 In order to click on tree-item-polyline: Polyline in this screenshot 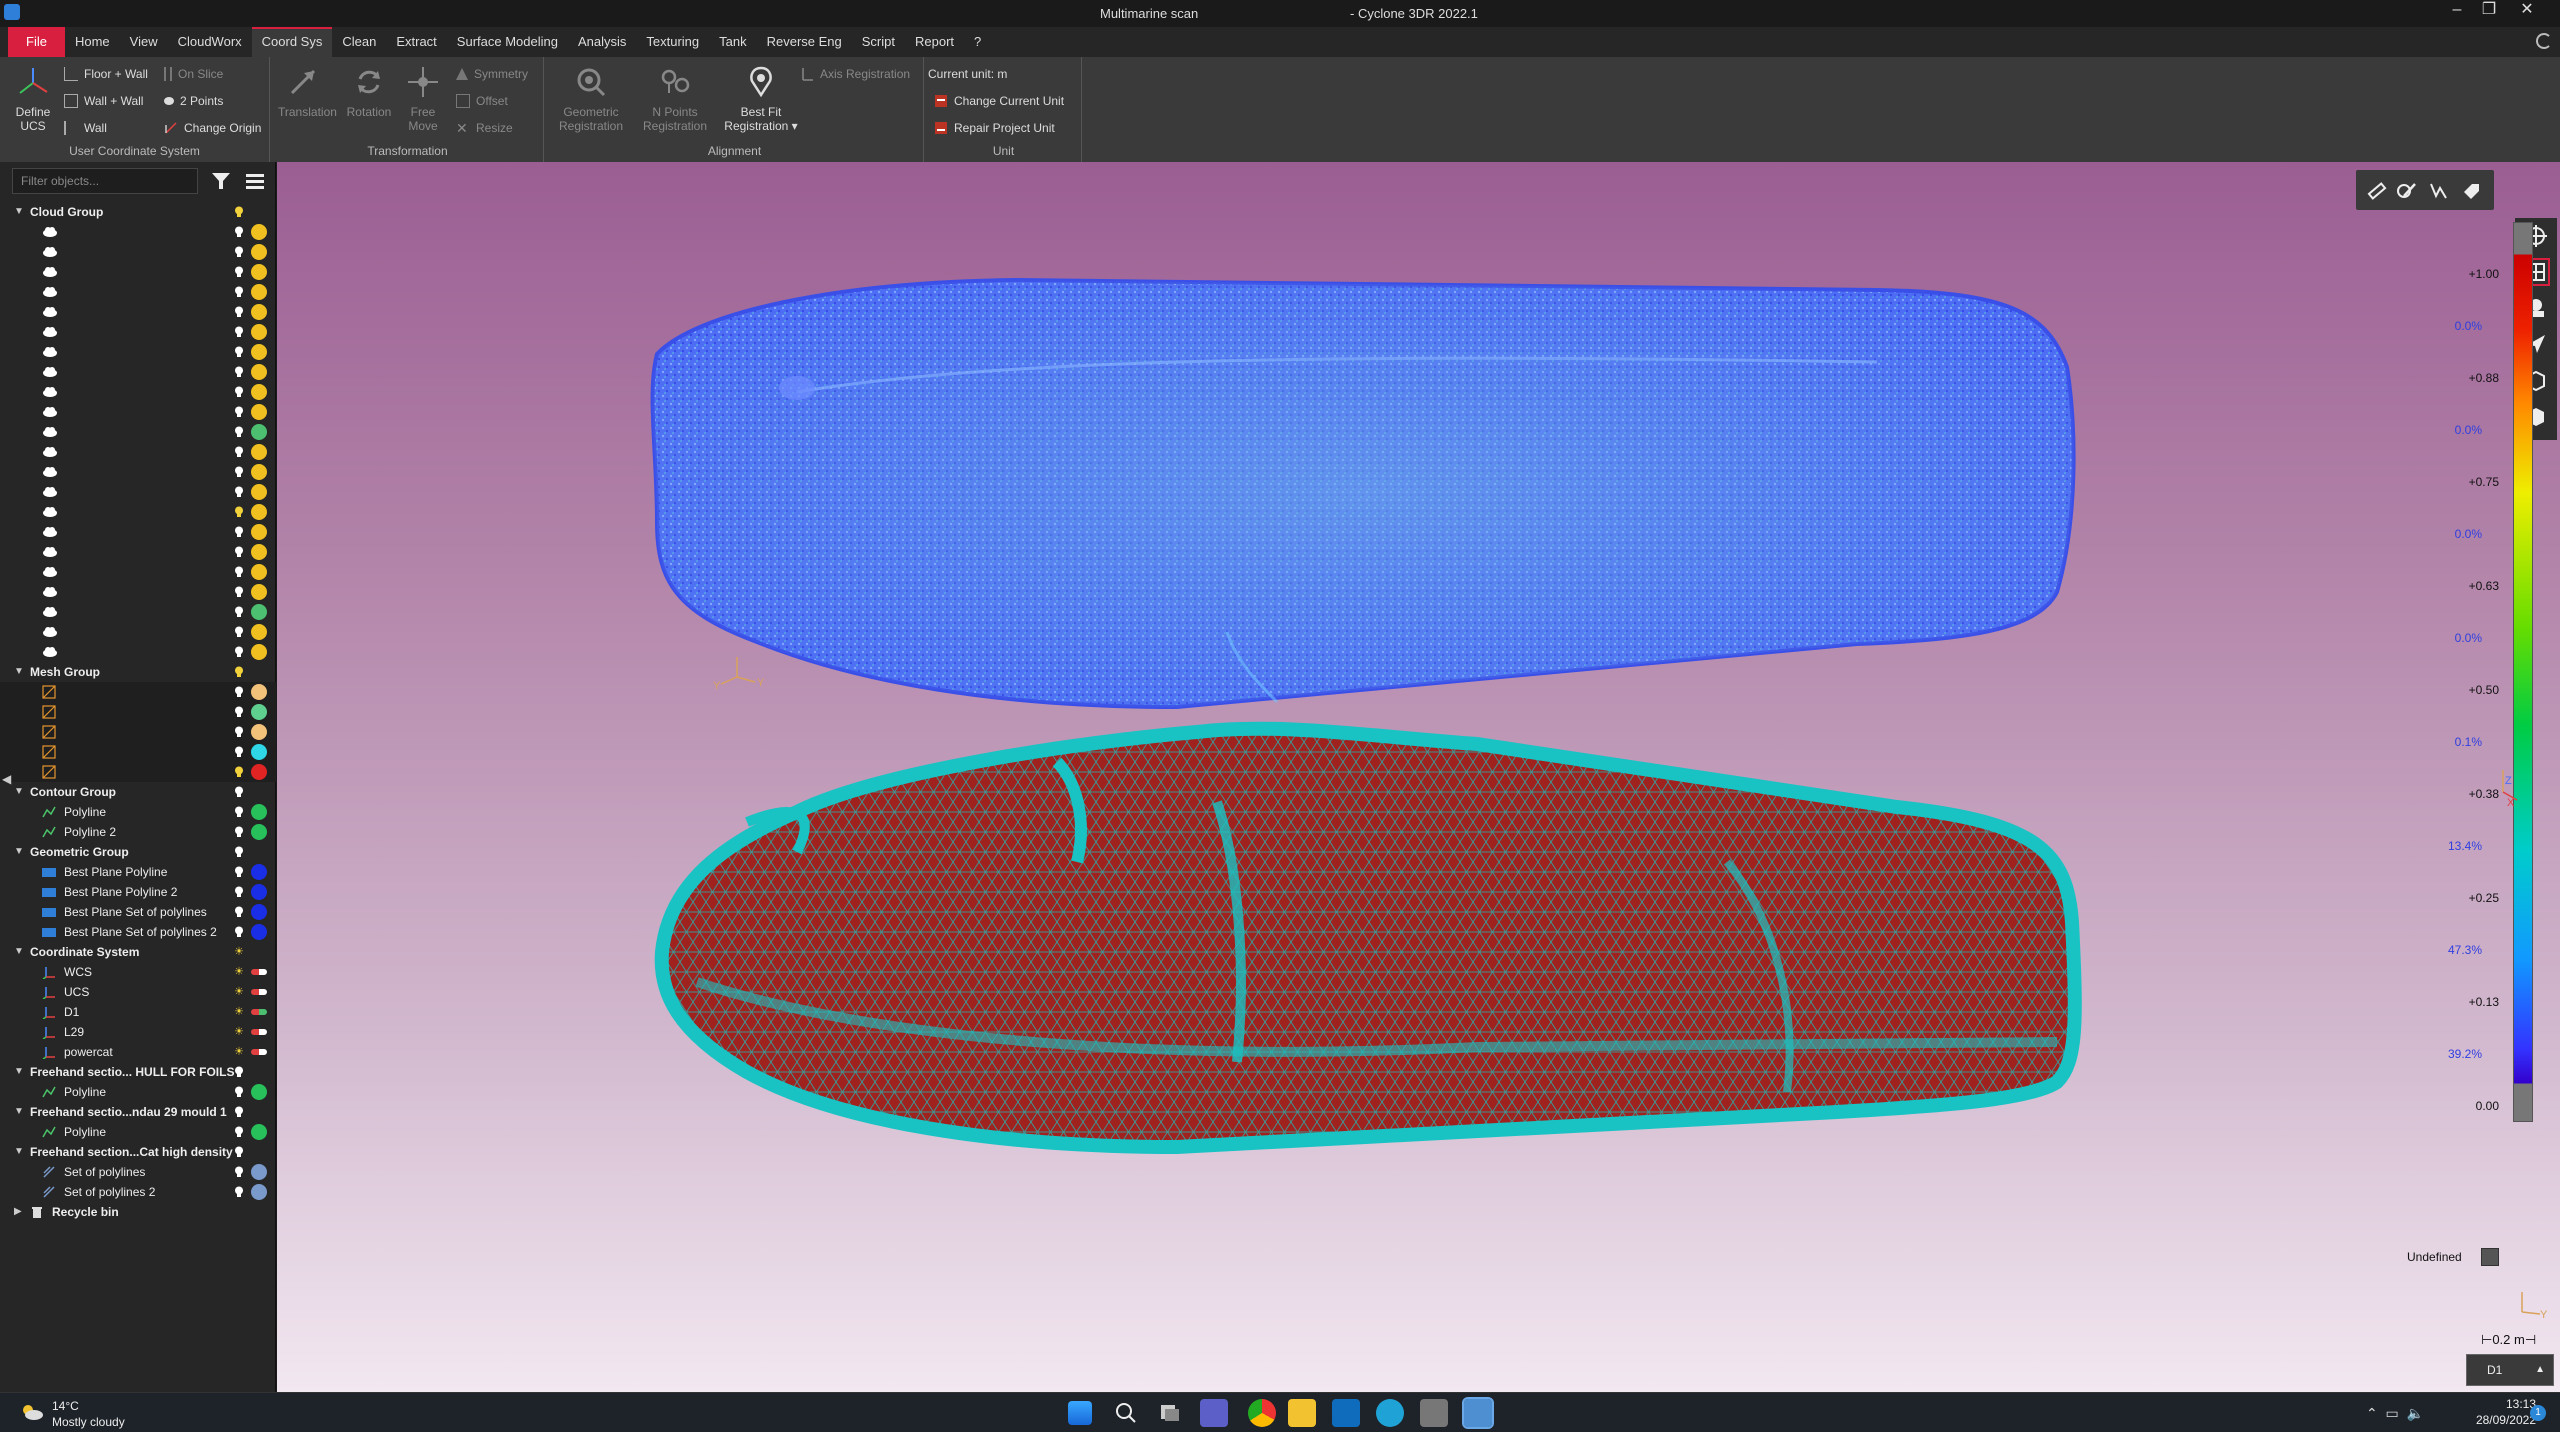, I will do `click(138, 812)`.